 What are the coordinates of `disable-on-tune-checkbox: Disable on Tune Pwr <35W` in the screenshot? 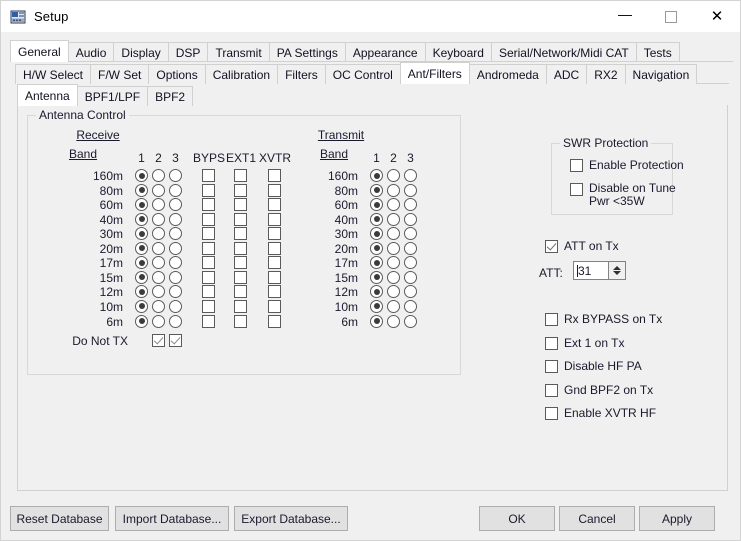 It's located at (623, 195).